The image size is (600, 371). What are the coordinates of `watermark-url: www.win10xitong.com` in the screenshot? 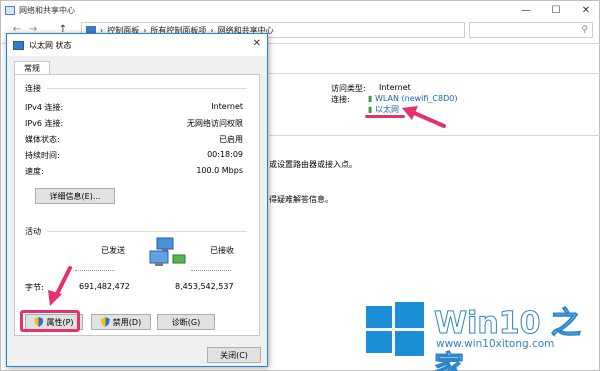 It's located at (495, 344).